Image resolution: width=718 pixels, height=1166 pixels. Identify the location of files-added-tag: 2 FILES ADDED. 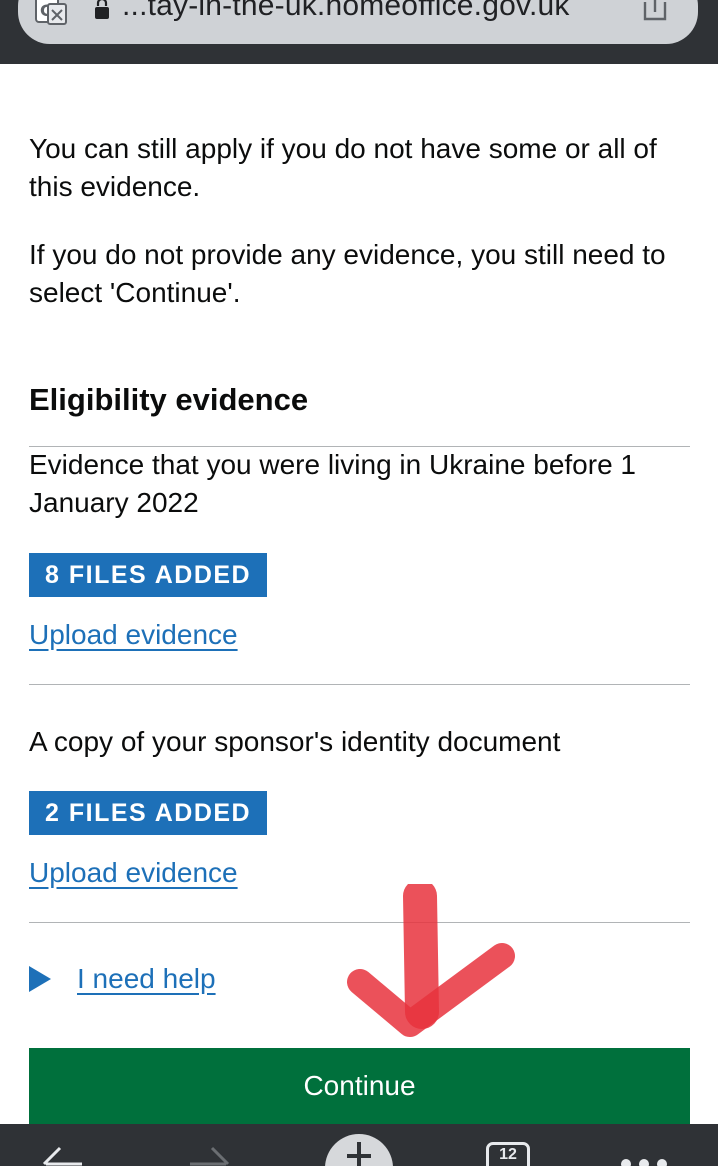
(148, 813).